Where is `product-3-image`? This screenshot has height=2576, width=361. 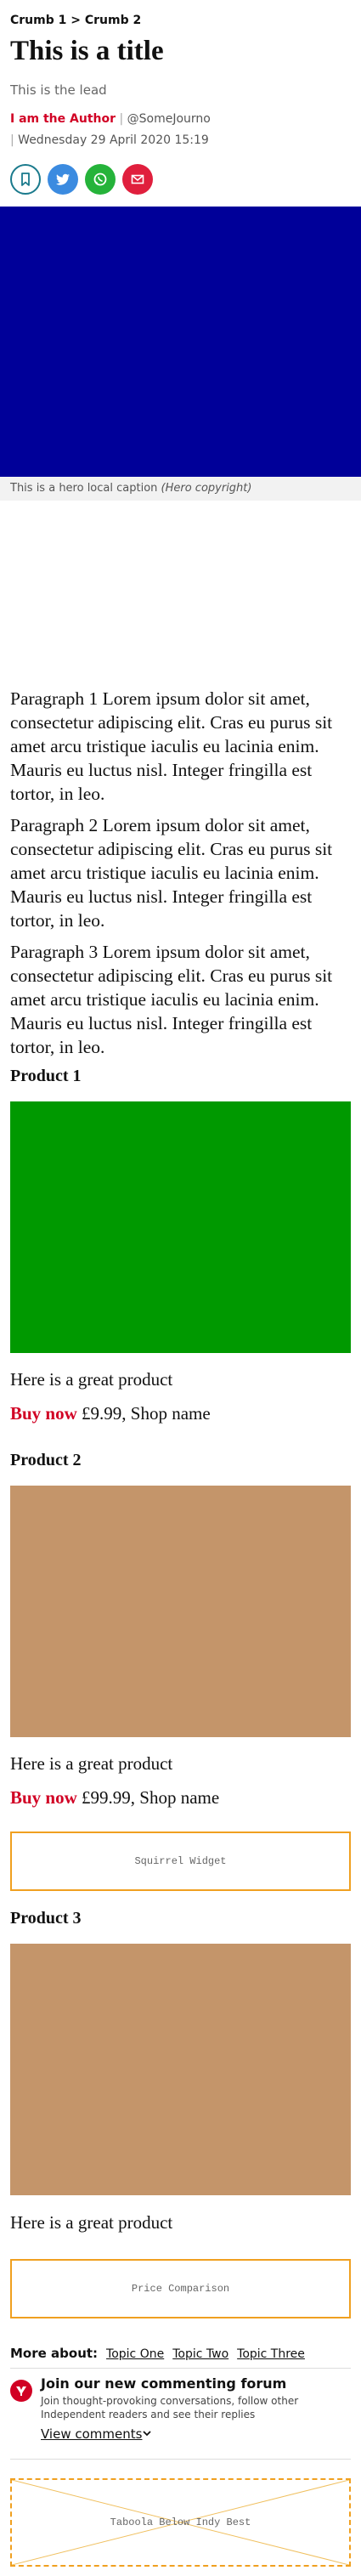 product-3-image is located at coordinates (181, 2069).